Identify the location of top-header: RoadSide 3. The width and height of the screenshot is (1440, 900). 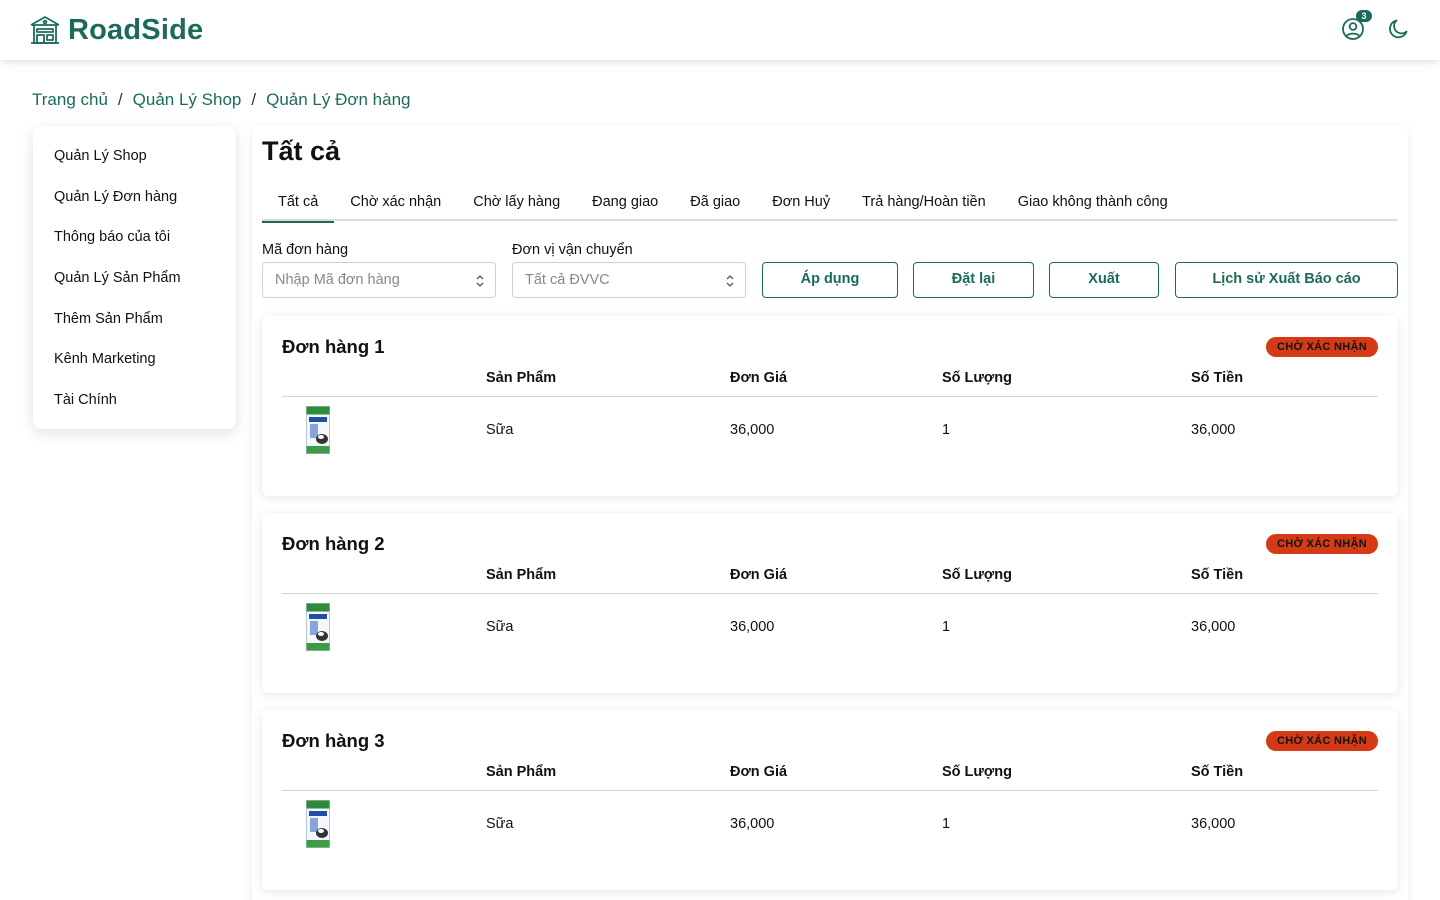
(720, 30).